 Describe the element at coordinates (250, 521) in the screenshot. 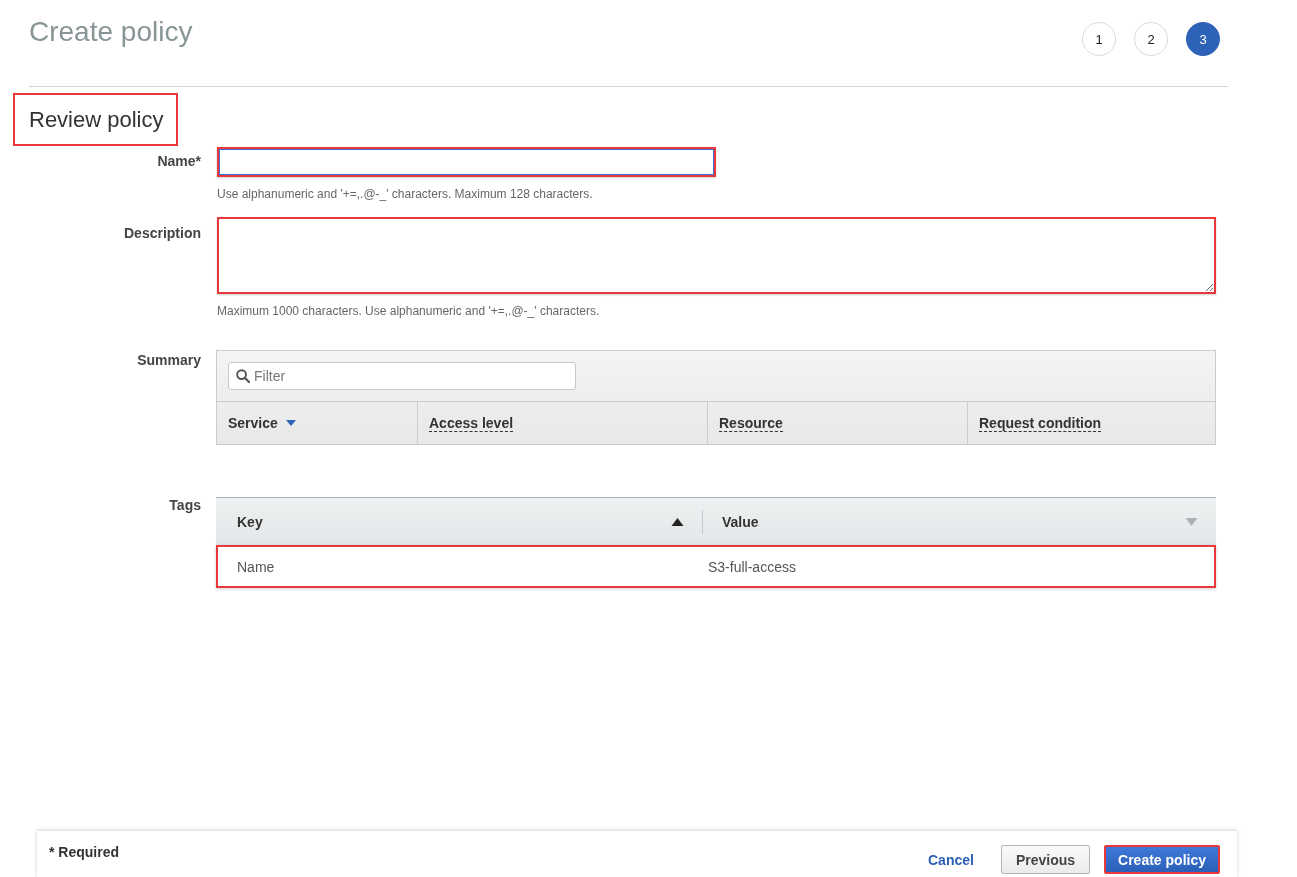

I see `column-header: Key` at that location.